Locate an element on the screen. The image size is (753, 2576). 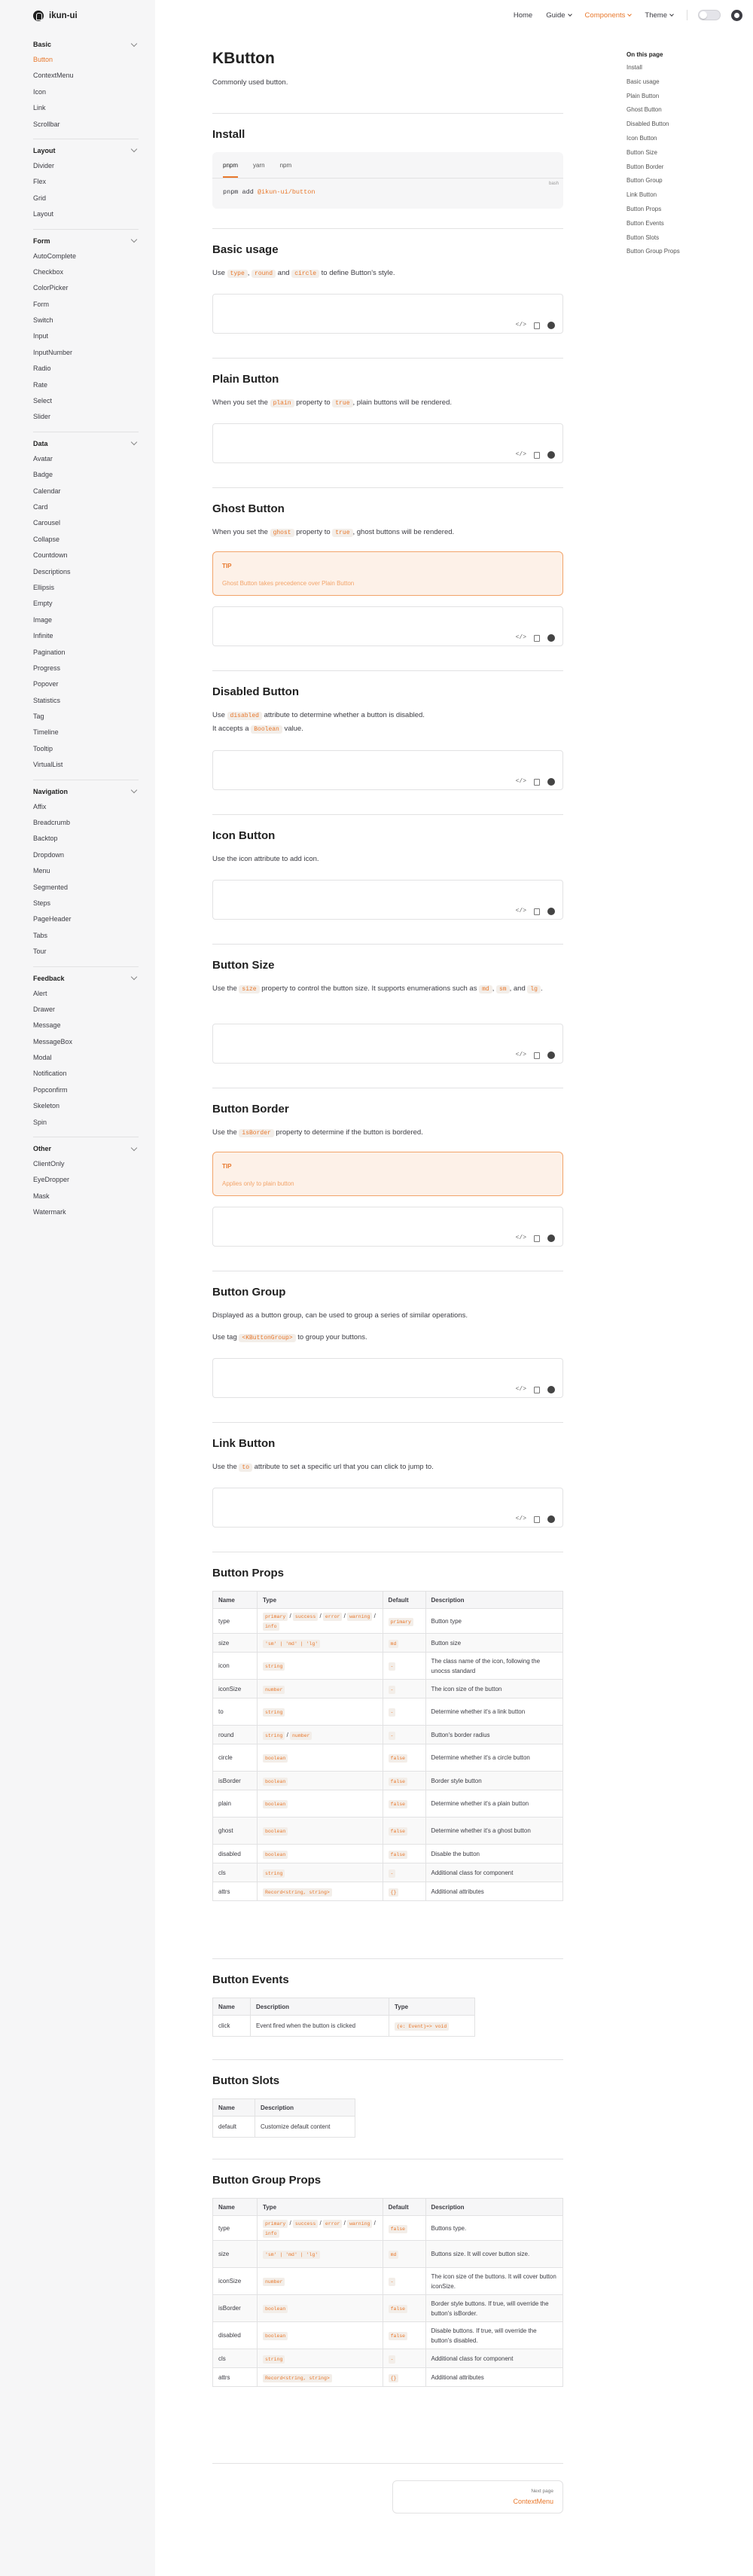
sidebar-item-popover: Popover is located at coordinates (86, 684).